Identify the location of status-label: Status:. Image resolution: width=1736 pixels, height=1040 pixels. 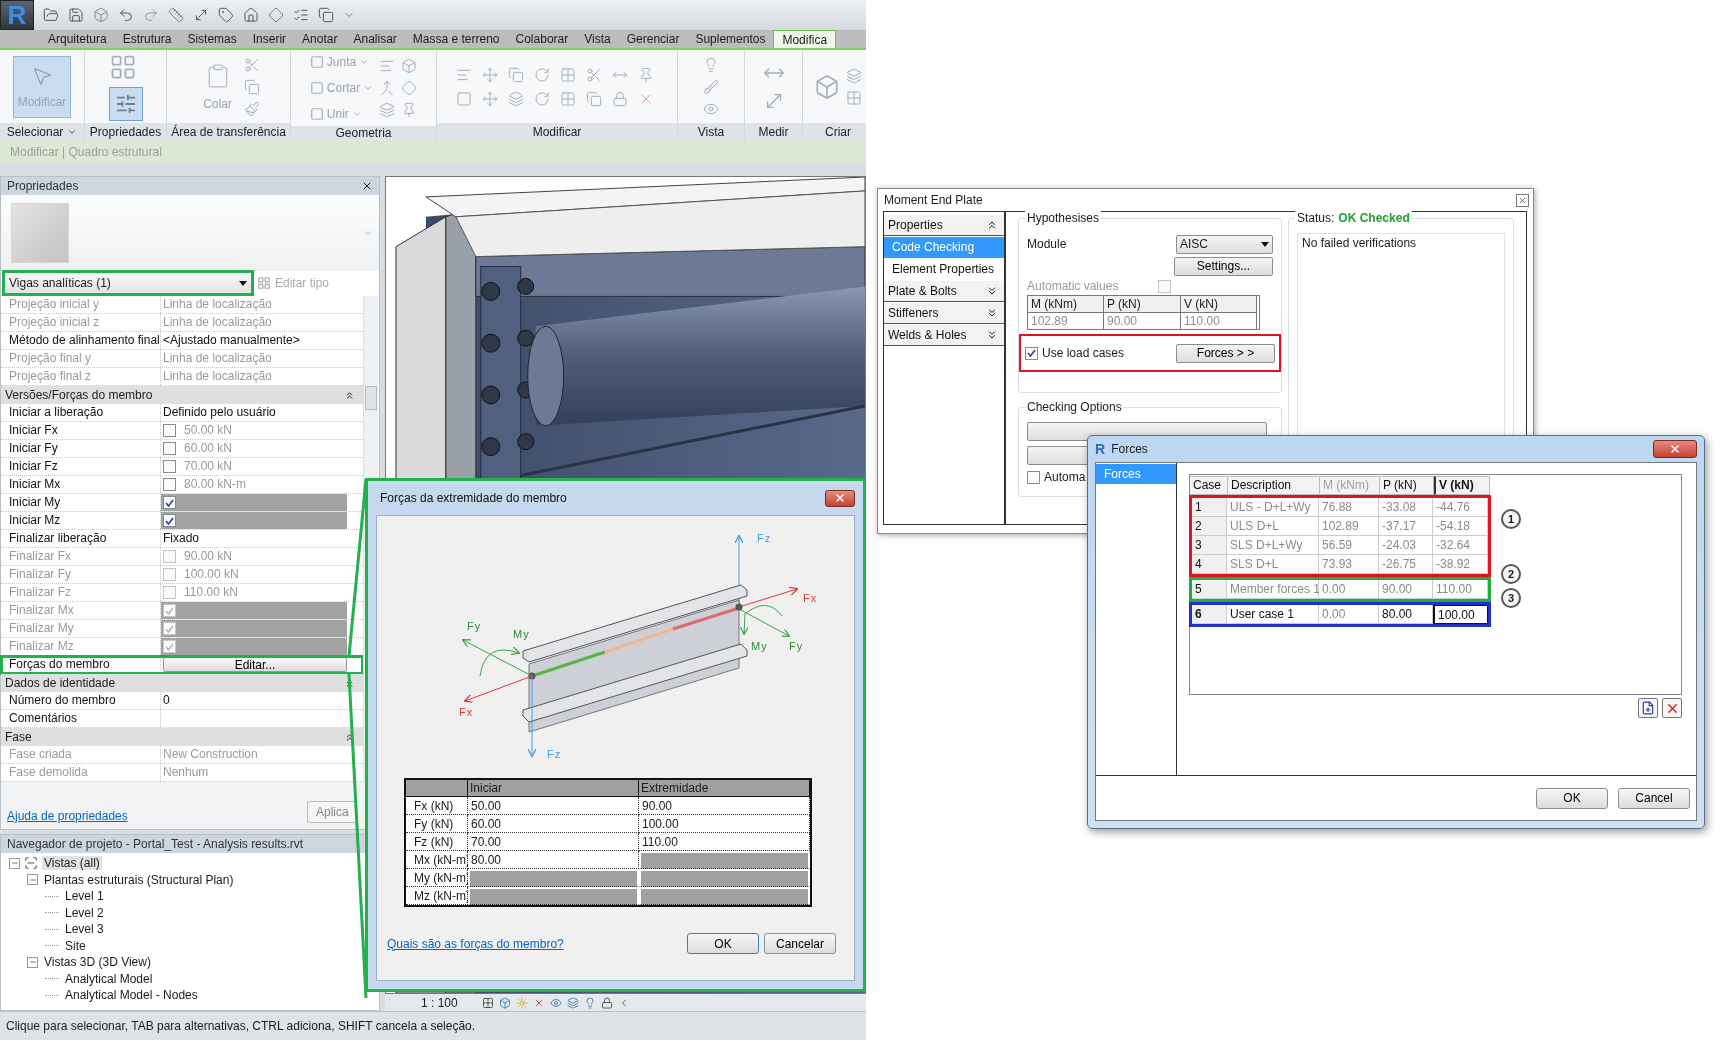
(1316, 218).